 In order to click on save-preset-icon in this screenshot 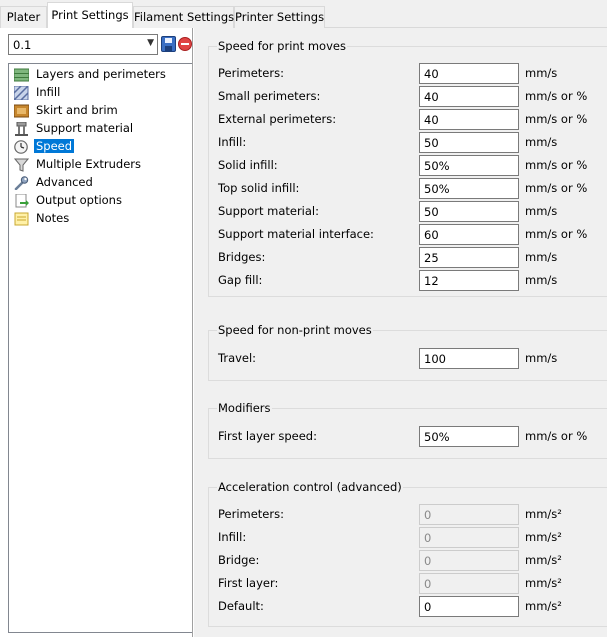, I will do `click(168, 44)`.